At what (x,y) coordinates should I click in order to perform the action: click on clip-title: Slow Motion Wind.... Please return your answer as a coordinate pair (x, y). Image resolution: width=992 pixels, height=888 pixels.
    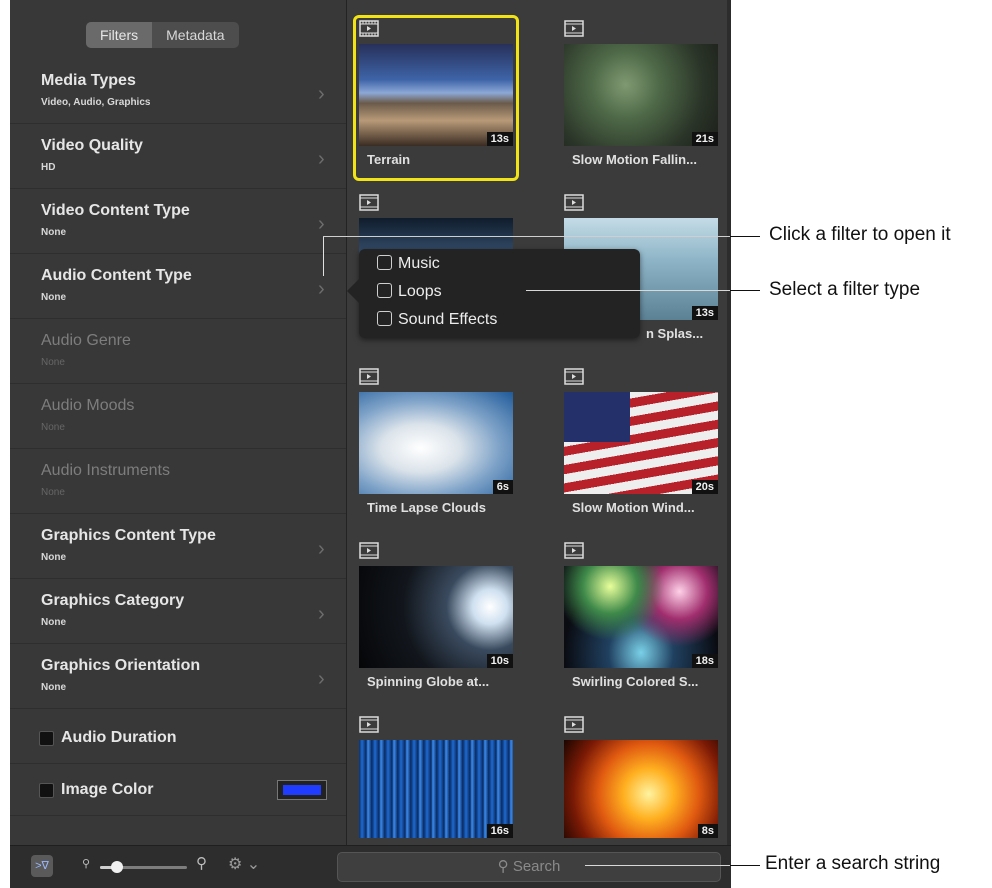
    Looking at the image, I should click on (633, 507).